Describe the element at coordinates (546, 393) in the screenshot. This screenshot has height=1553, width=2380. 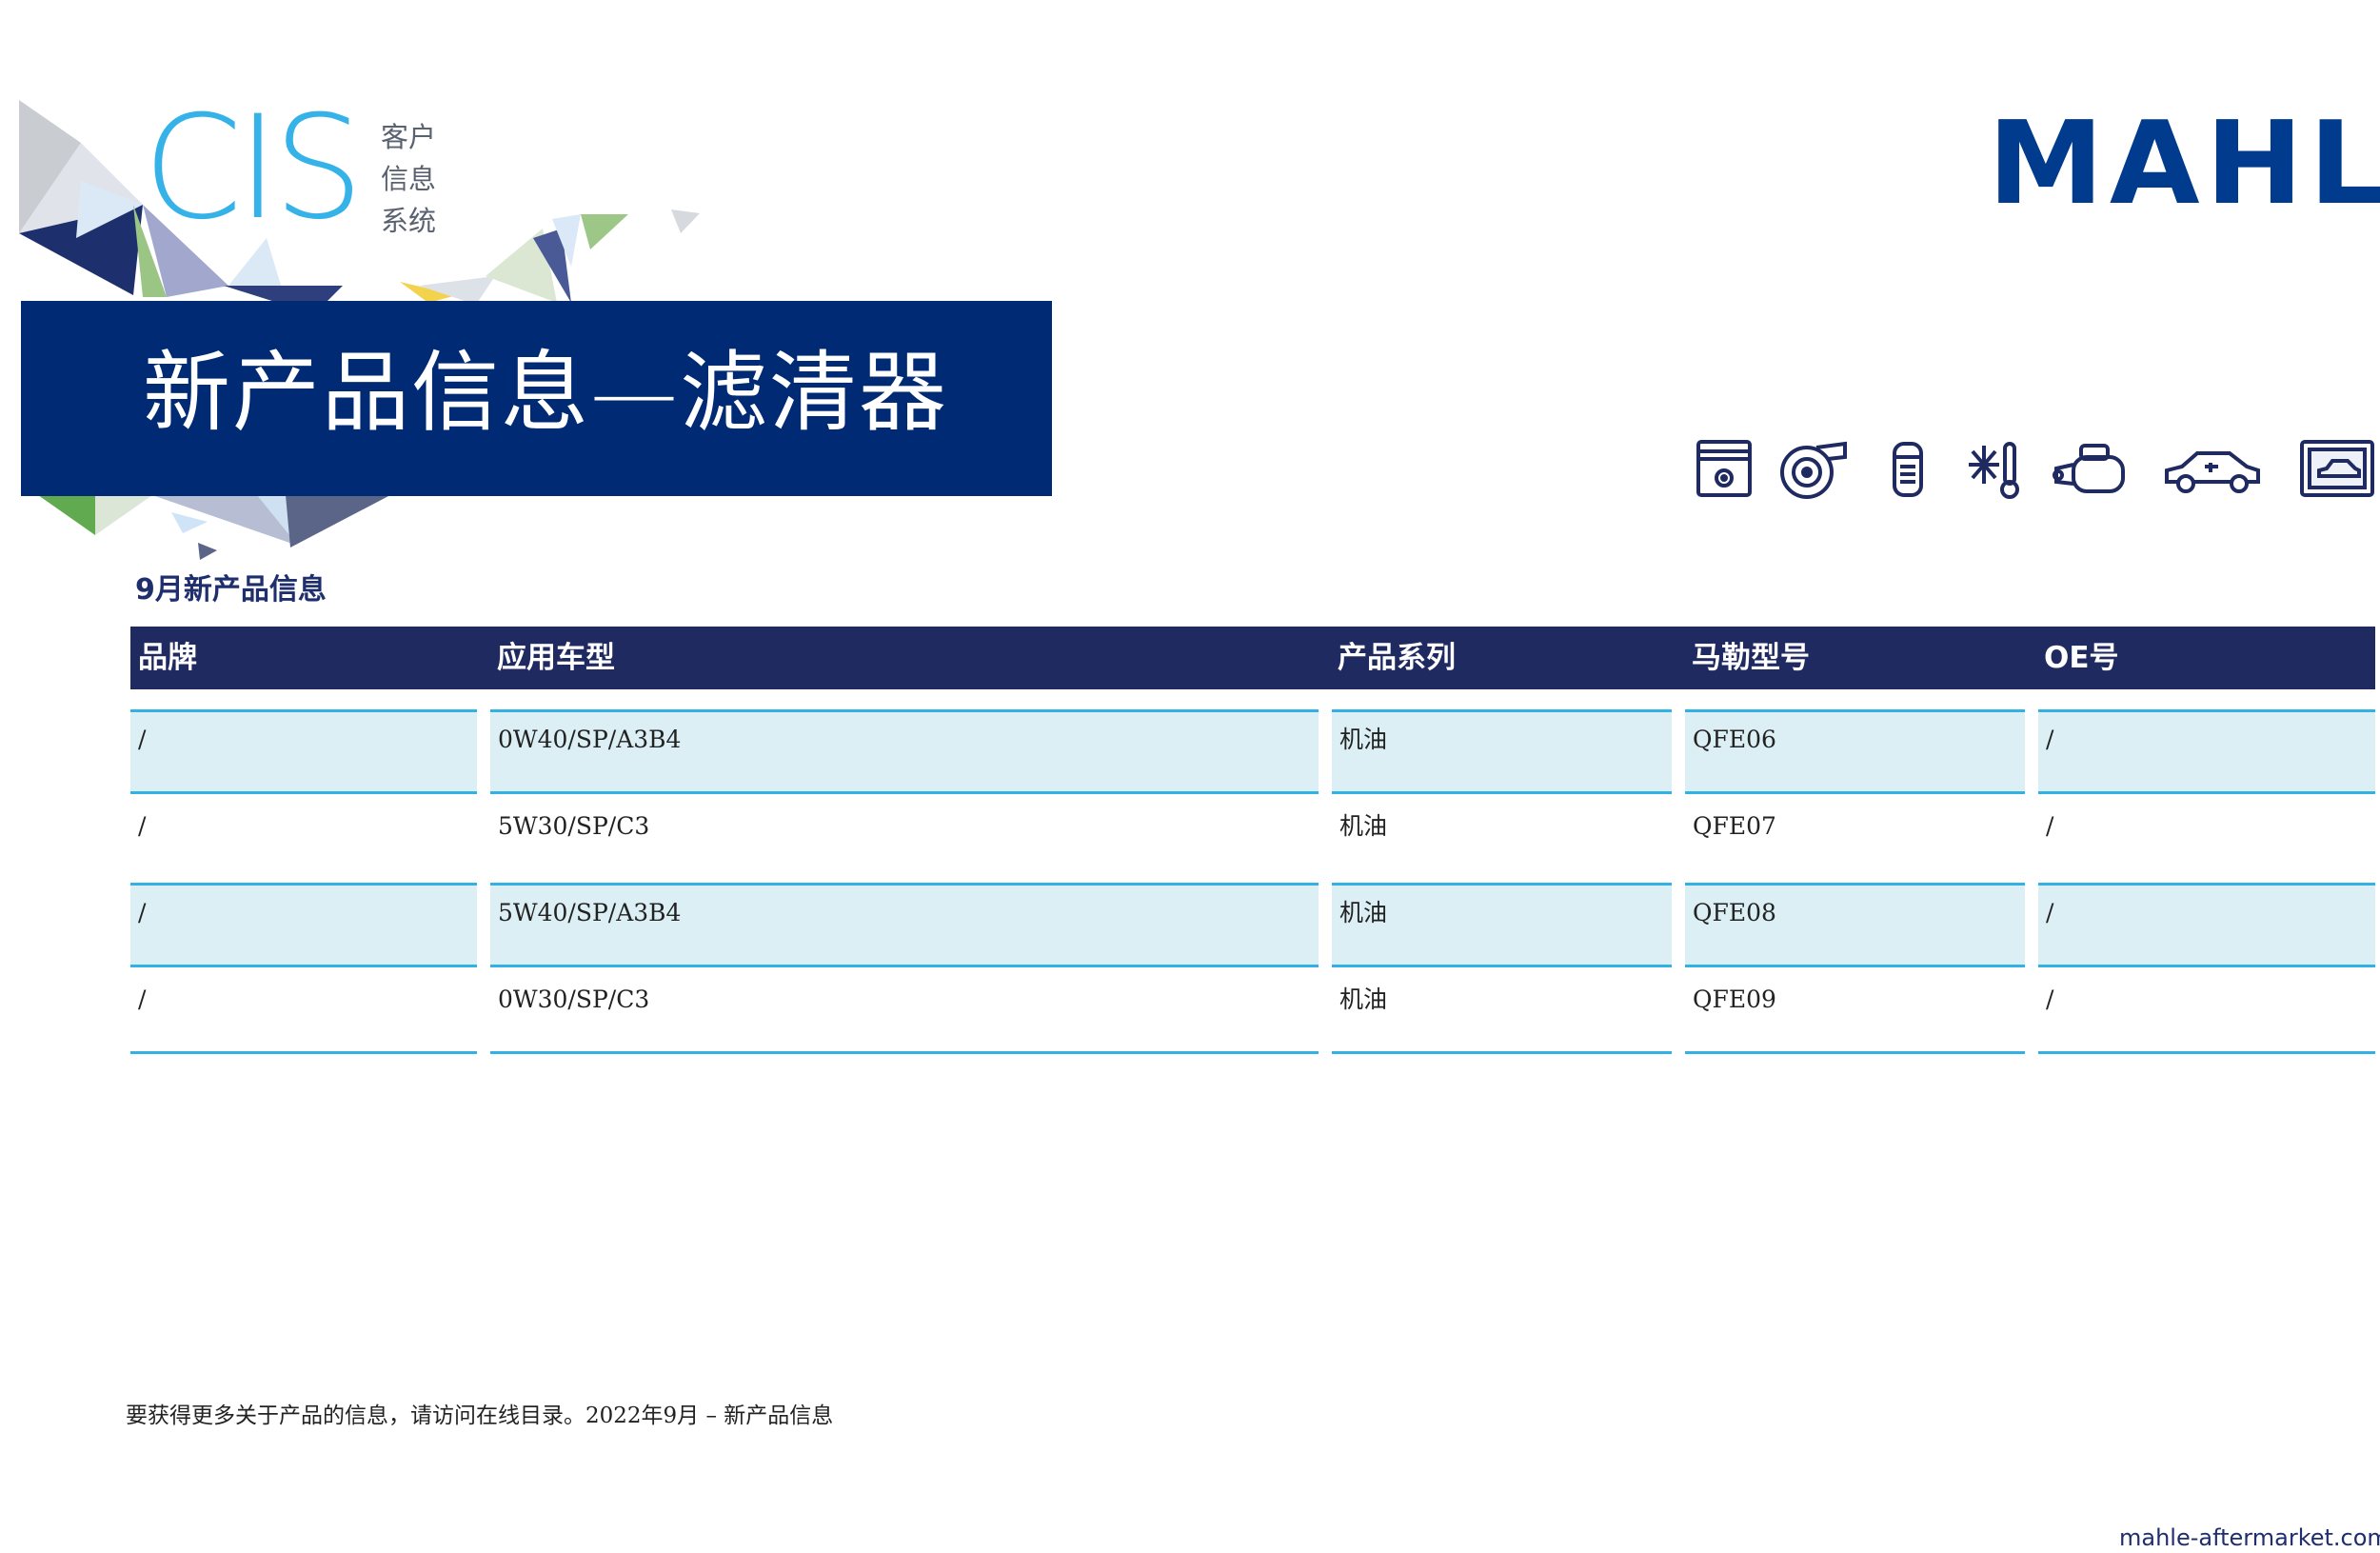
I see `page-title: 新产品信息—滤清器` at that location.